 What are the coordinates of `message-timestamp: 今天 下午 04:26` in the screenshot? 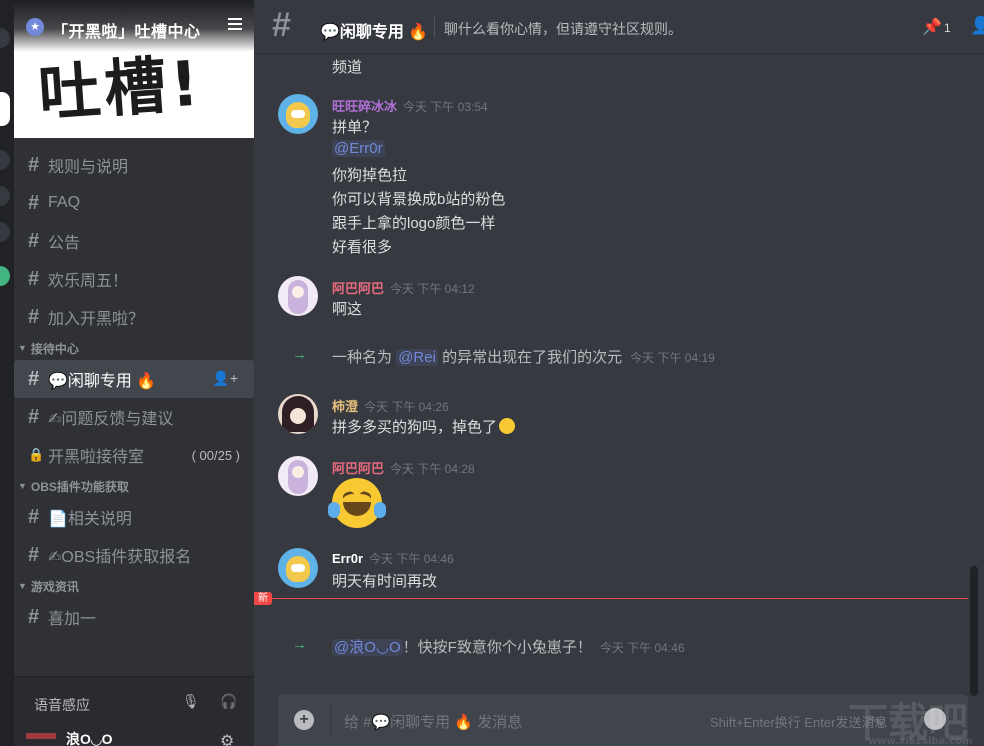 It's located at (406, 407).